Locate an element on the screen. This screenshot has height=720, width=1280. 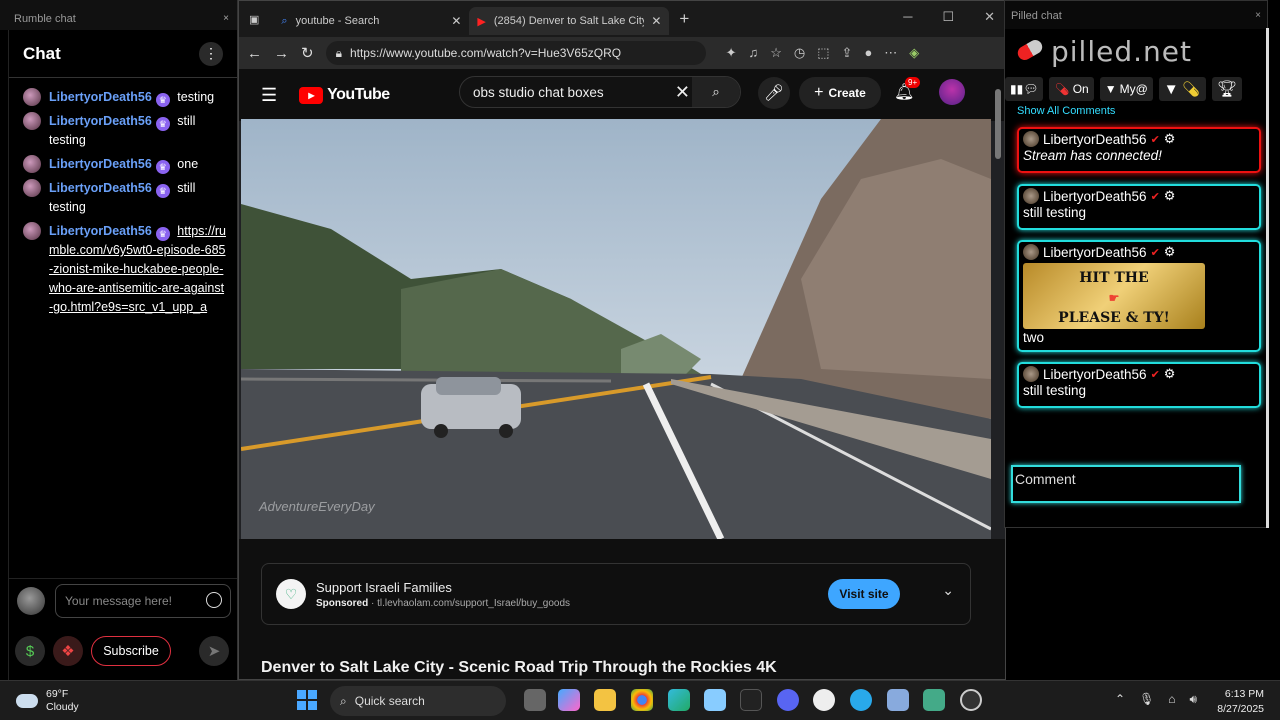
screenshot-icon: ⬚ is located at coordinates (823, 53).